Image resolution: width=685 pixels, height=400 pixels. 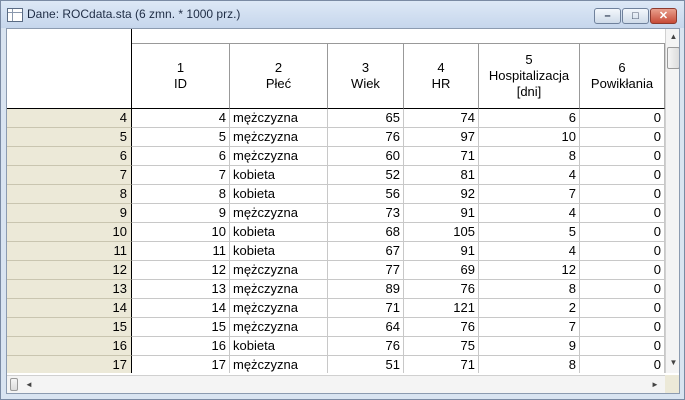 I want to click on column-header-3: 3 Wiek, so click(x=366, y=76).